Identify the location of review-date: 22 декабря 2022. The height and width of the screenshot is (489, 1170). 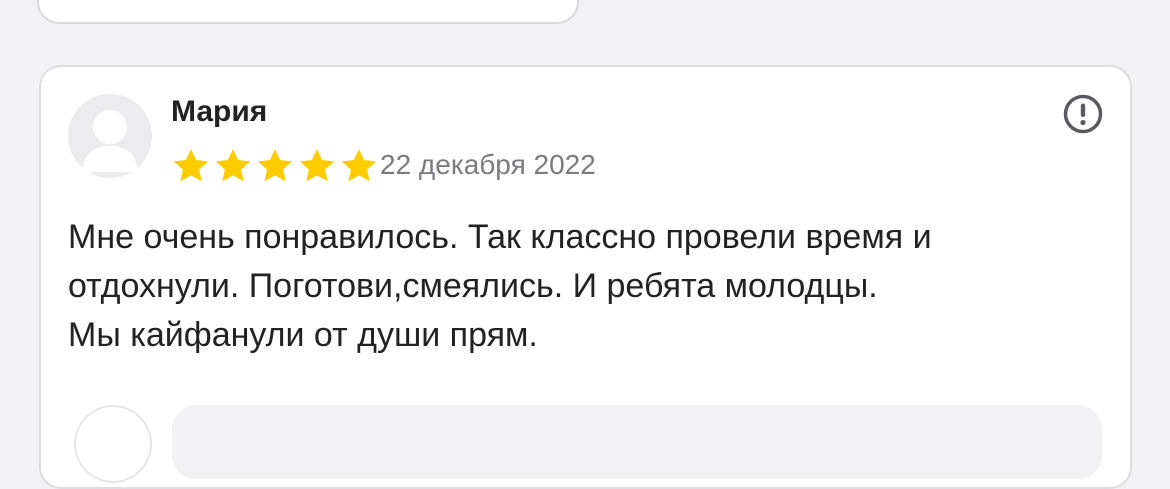
(488, 164).